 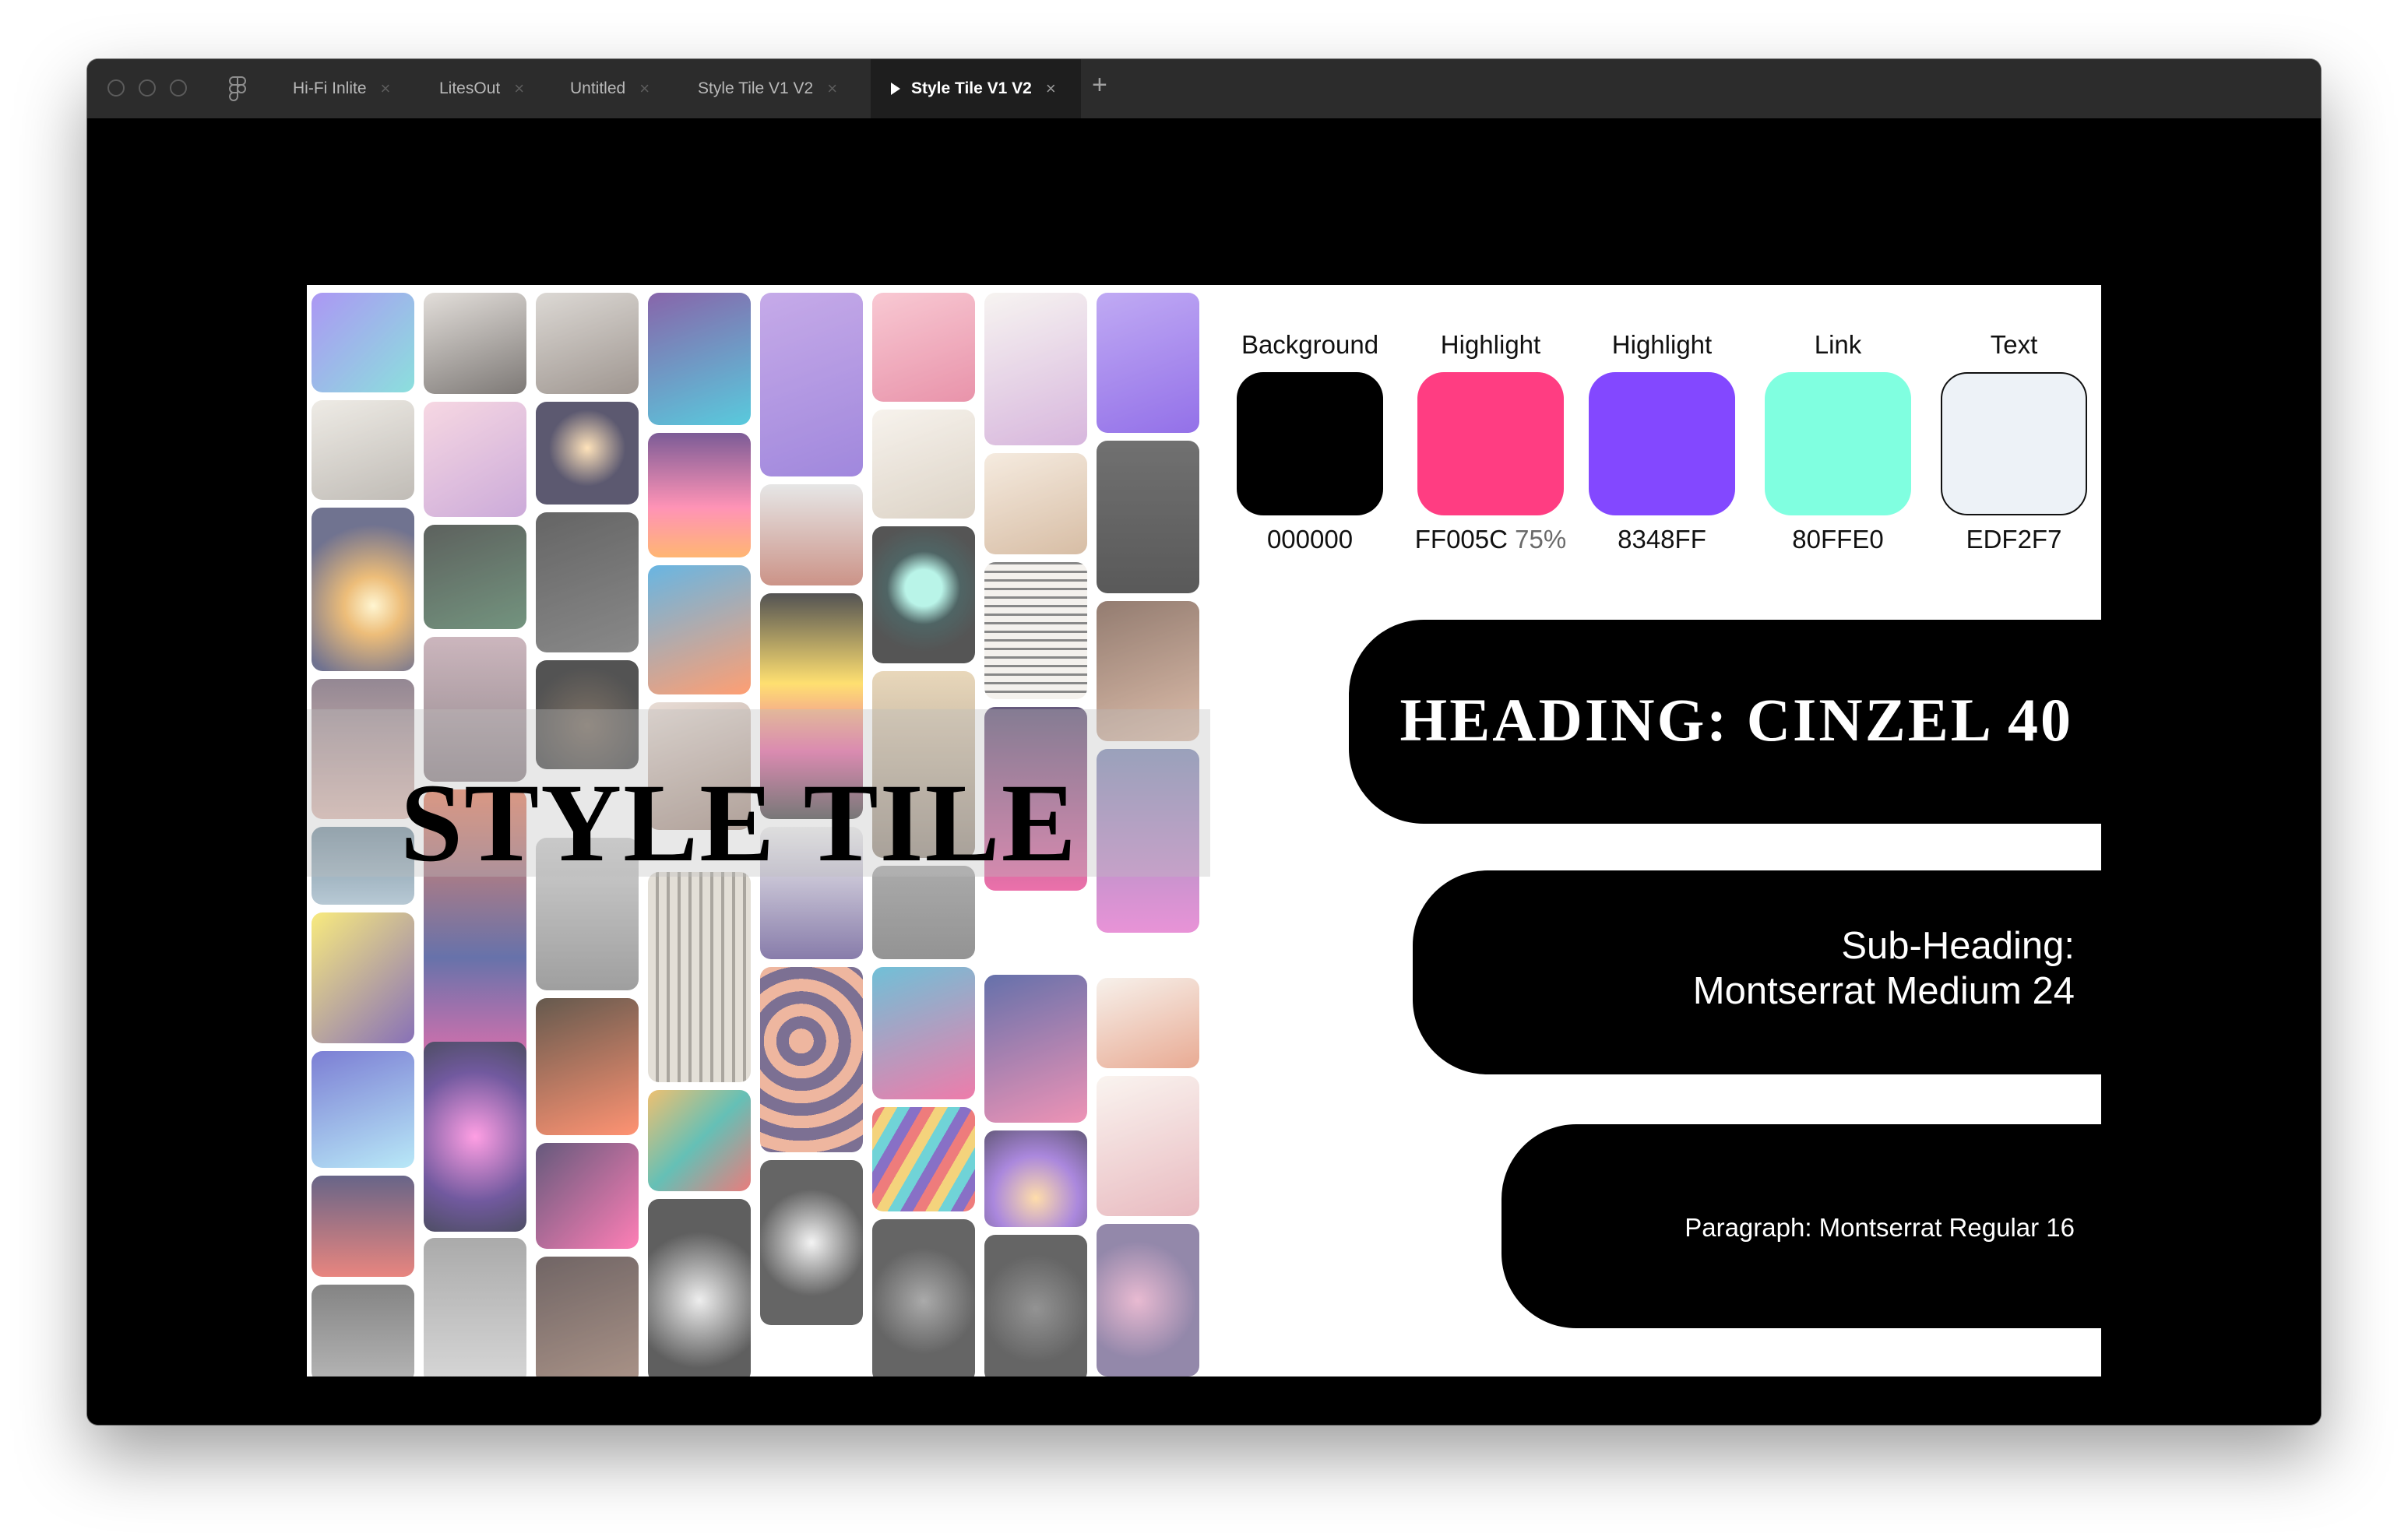 What do you see at coordinates (1491, 539) in the screenshot?
I see `swatch-hex: FF005C 75%` at bounding box center [1491, 539].